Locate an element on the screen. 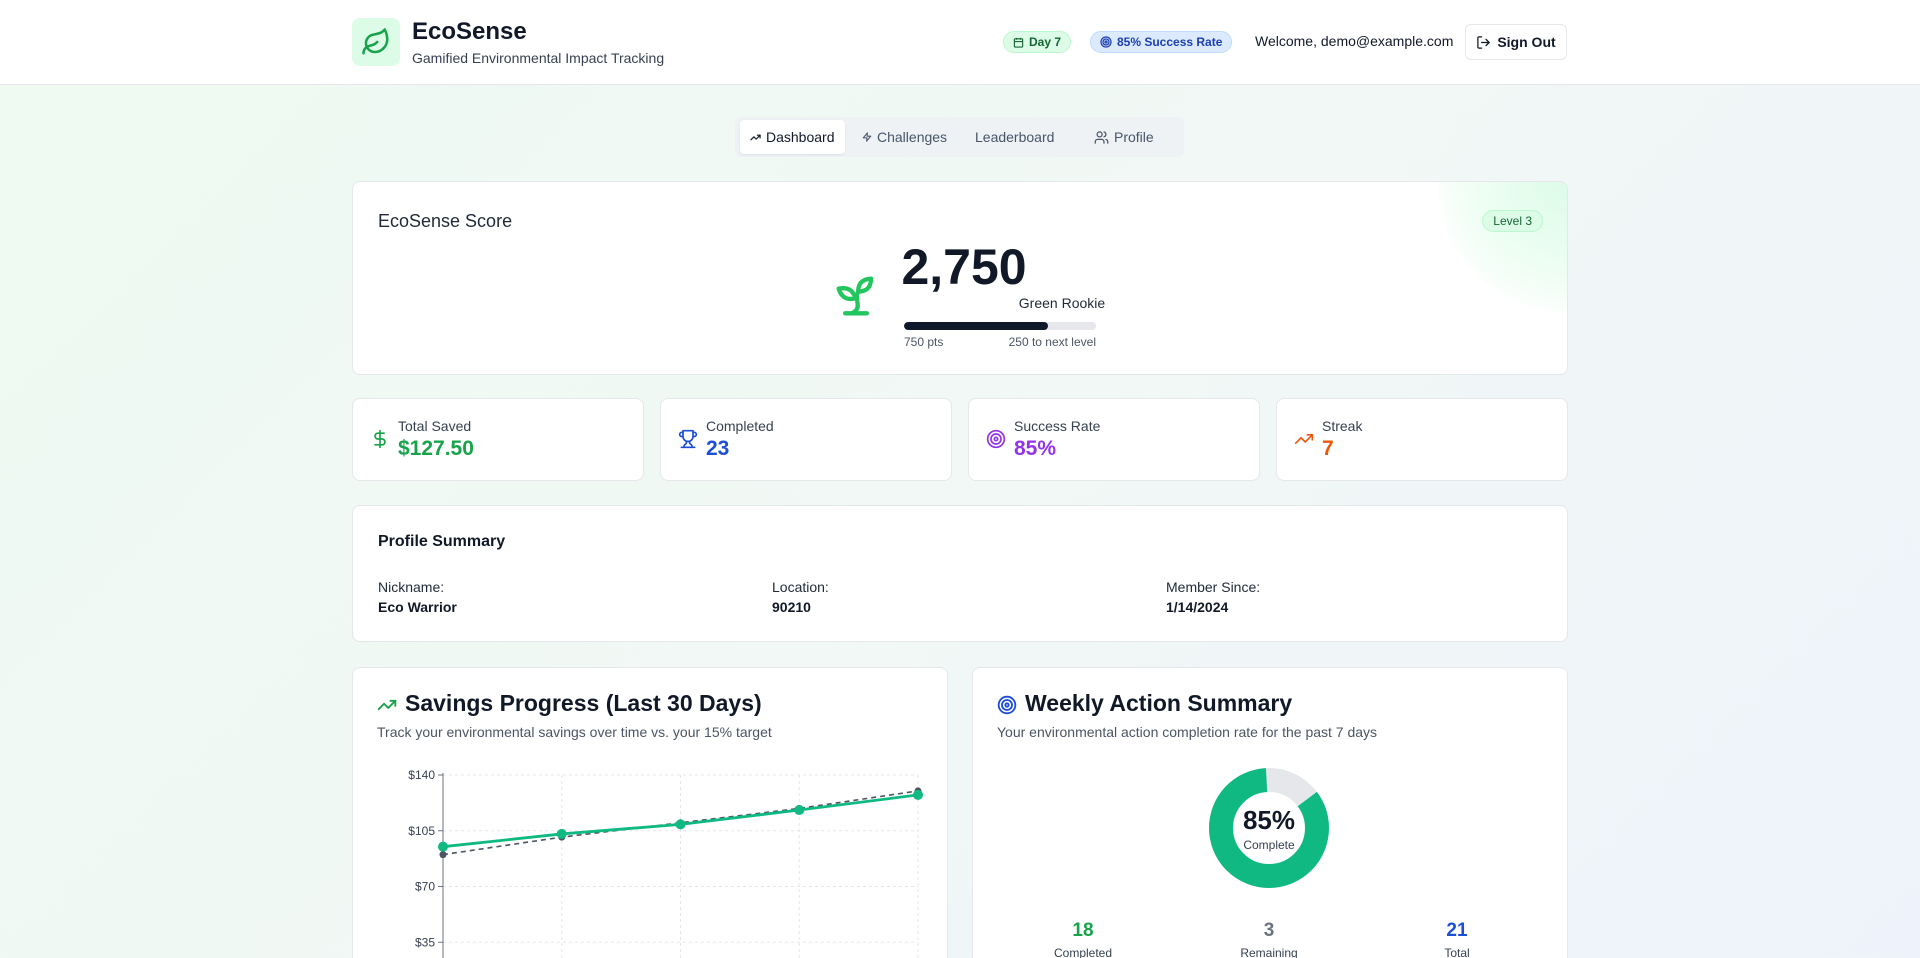 The height and width of the screenshot is (958, 1920). stat-value: 7 is located at coordinates (1328, 448).